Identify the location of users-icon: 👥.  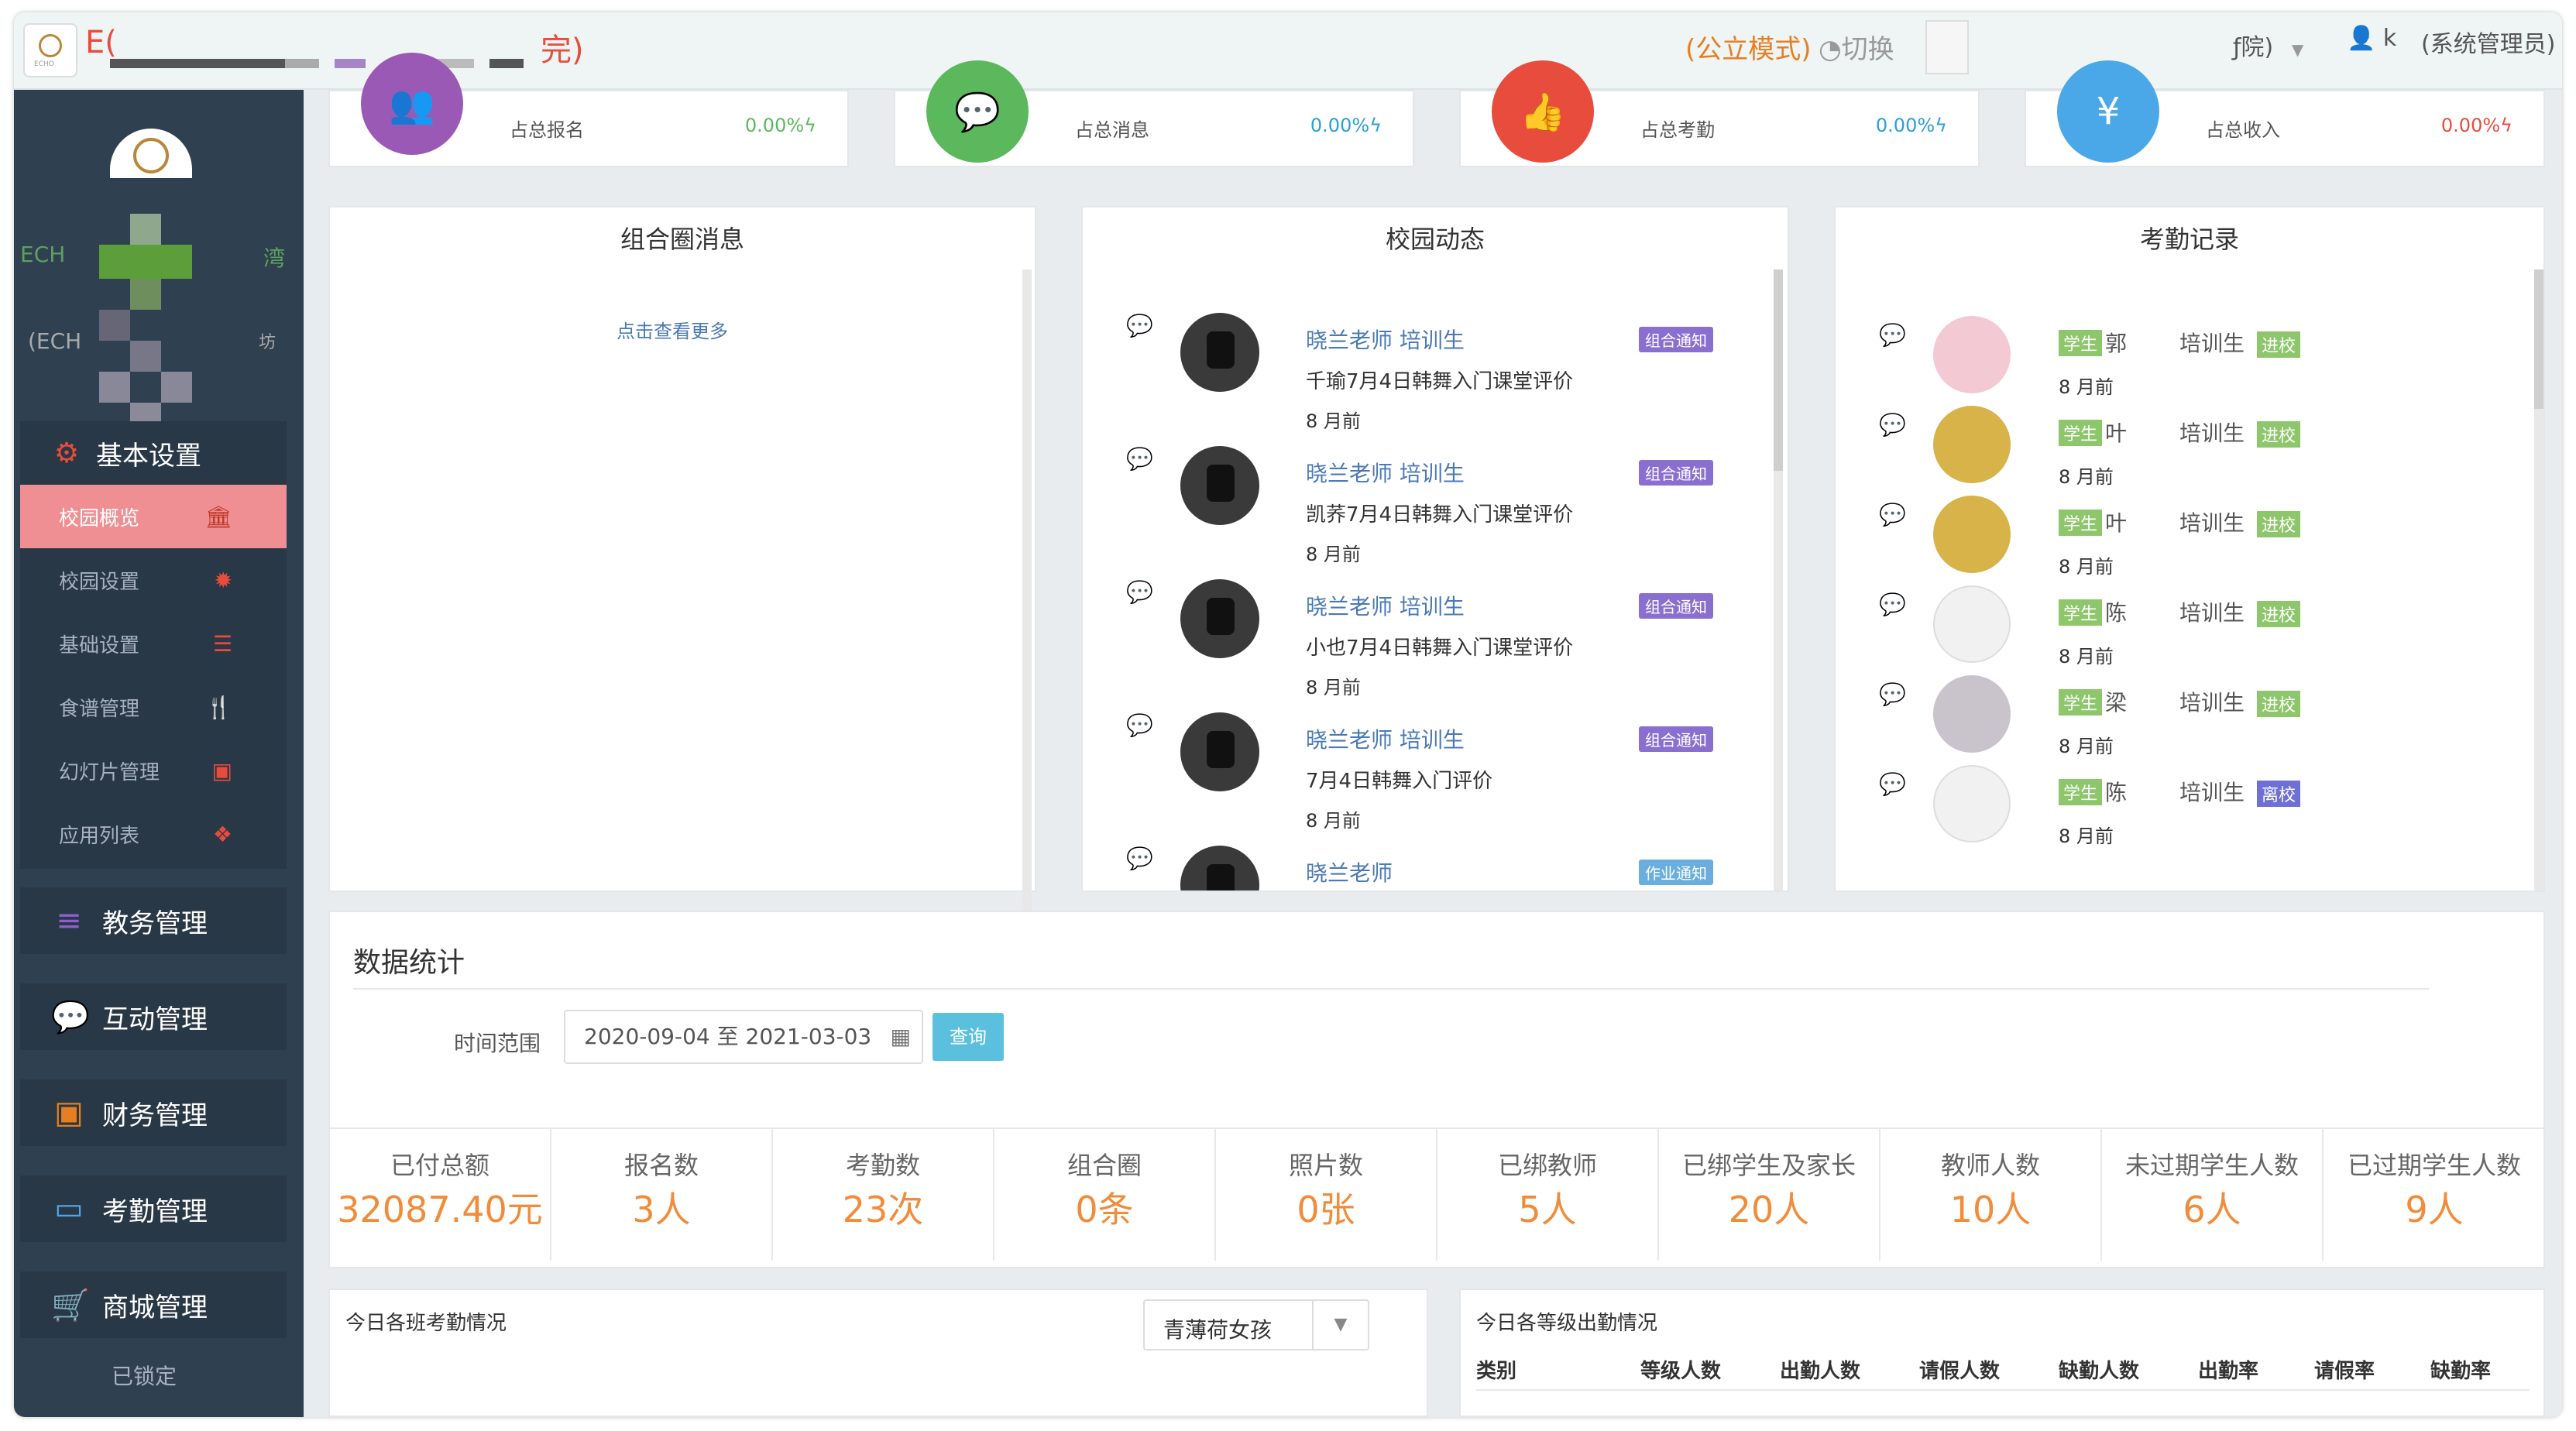
(412, 104).